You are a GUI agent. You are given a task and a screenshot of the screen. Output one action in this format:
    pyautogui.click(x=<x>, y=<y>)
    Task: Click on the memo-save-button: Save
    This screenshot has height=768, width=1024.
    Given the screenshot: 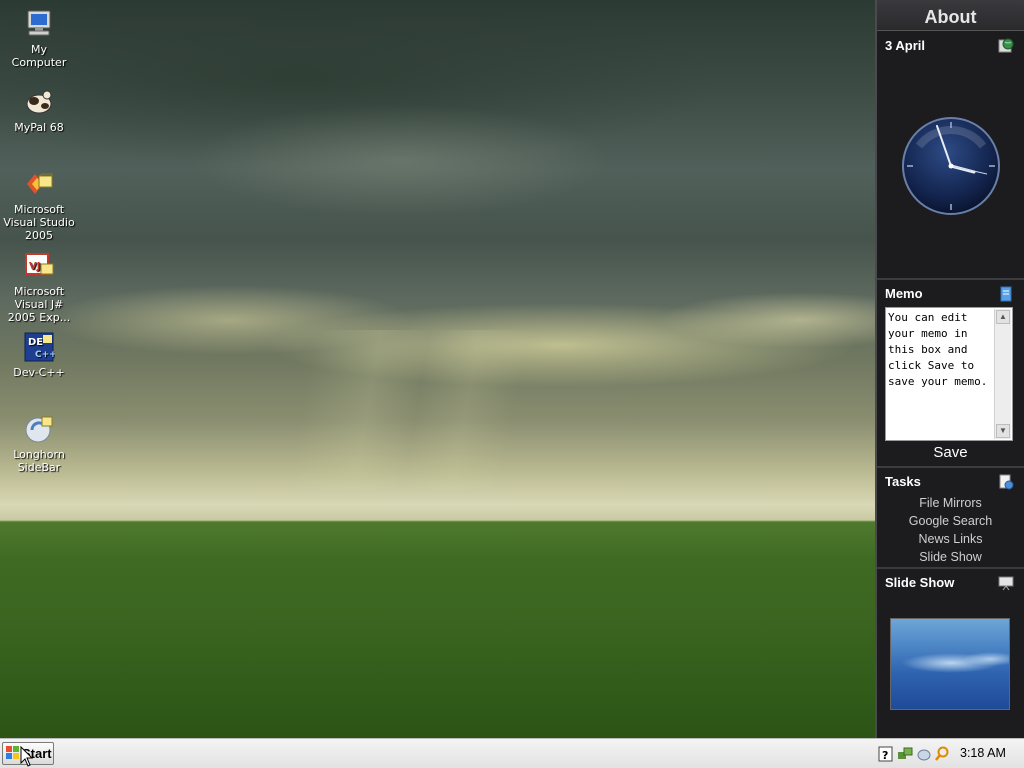 What is the action you would take?
    pyautogui.click(x=950, y=452)
    